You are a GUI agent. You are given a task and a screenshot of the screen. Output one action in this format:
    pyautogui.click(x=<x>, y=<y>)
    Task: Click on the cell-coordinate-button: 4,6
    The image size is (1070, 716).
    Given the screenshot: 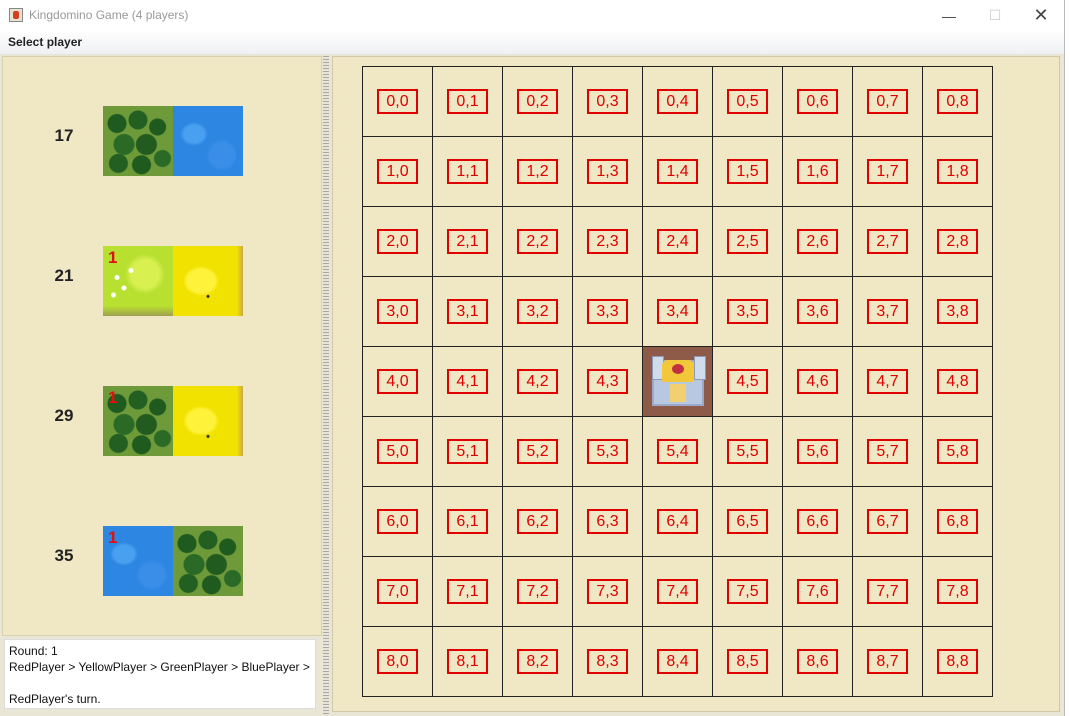 What is the action you would take?
    pyautogui.click(x=817, y=381)
    